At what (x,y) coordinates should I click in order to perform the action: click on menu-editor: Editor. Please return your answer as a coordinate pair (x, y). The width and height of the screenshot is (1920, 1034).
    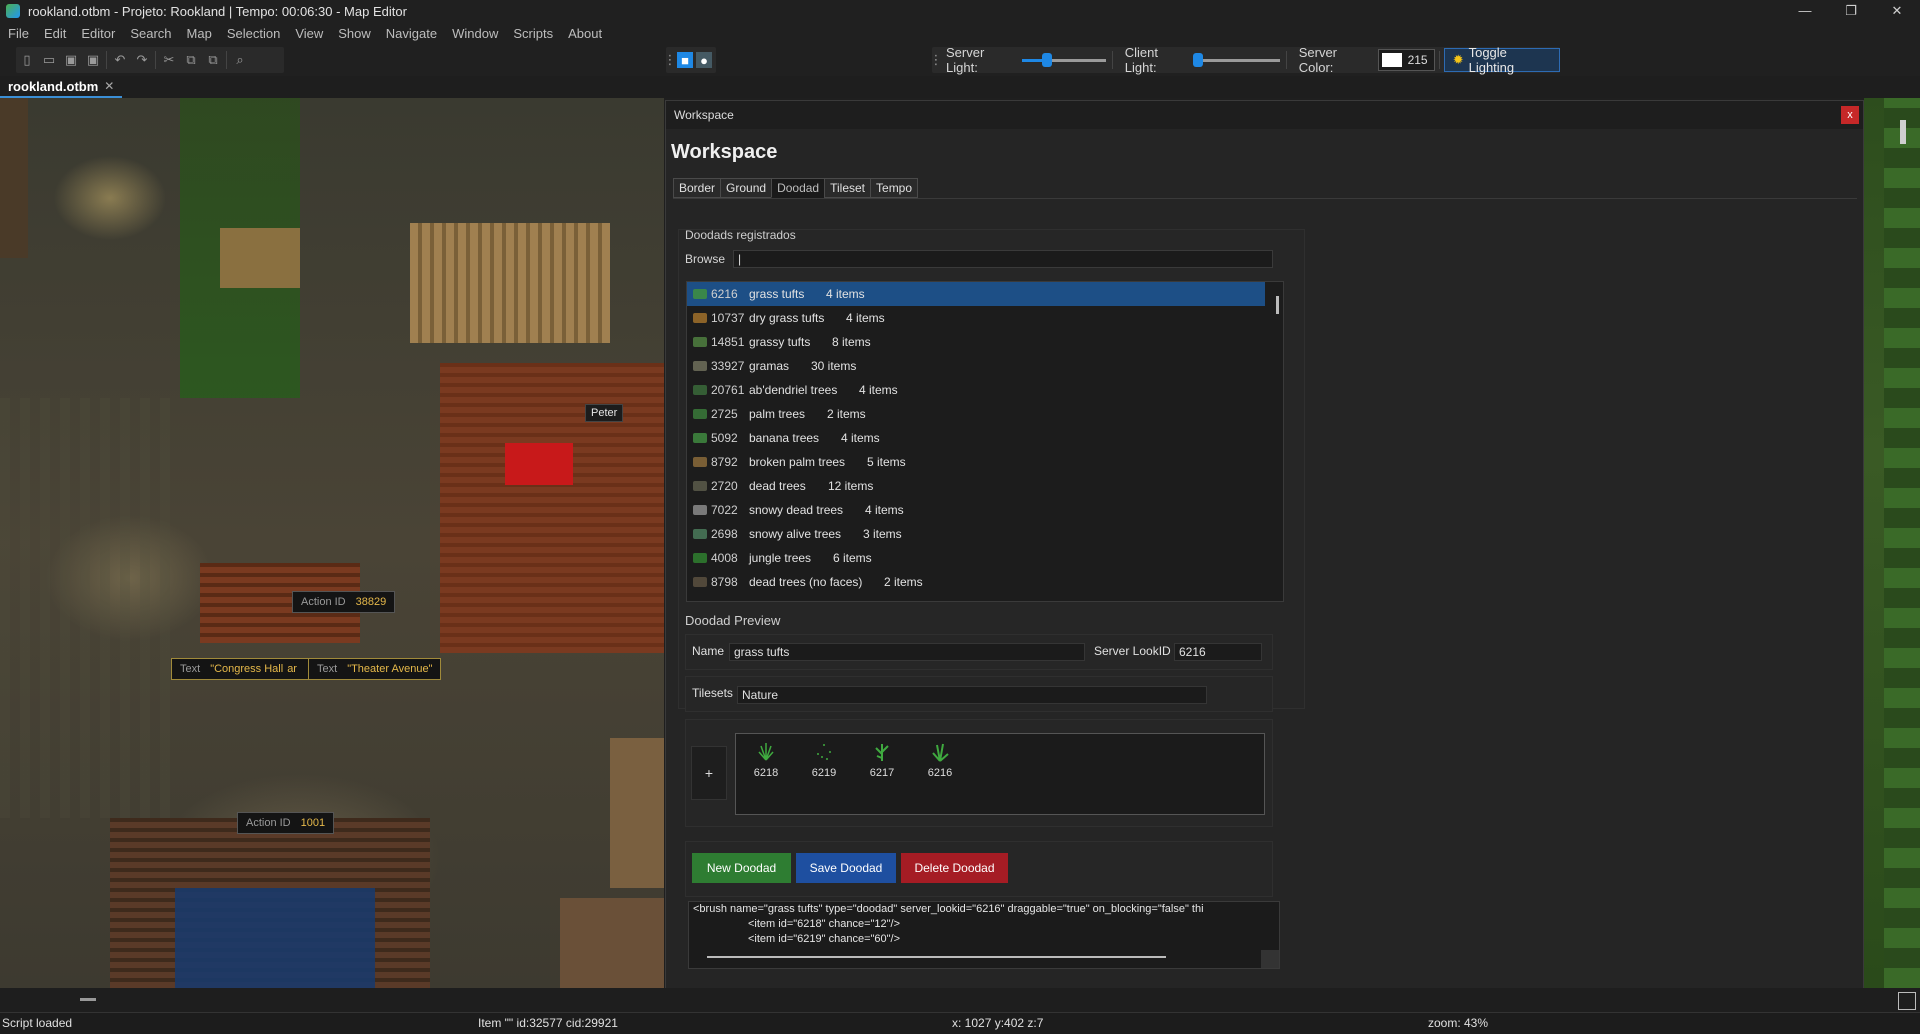
    Looking at the image, I should click on (98, 33).